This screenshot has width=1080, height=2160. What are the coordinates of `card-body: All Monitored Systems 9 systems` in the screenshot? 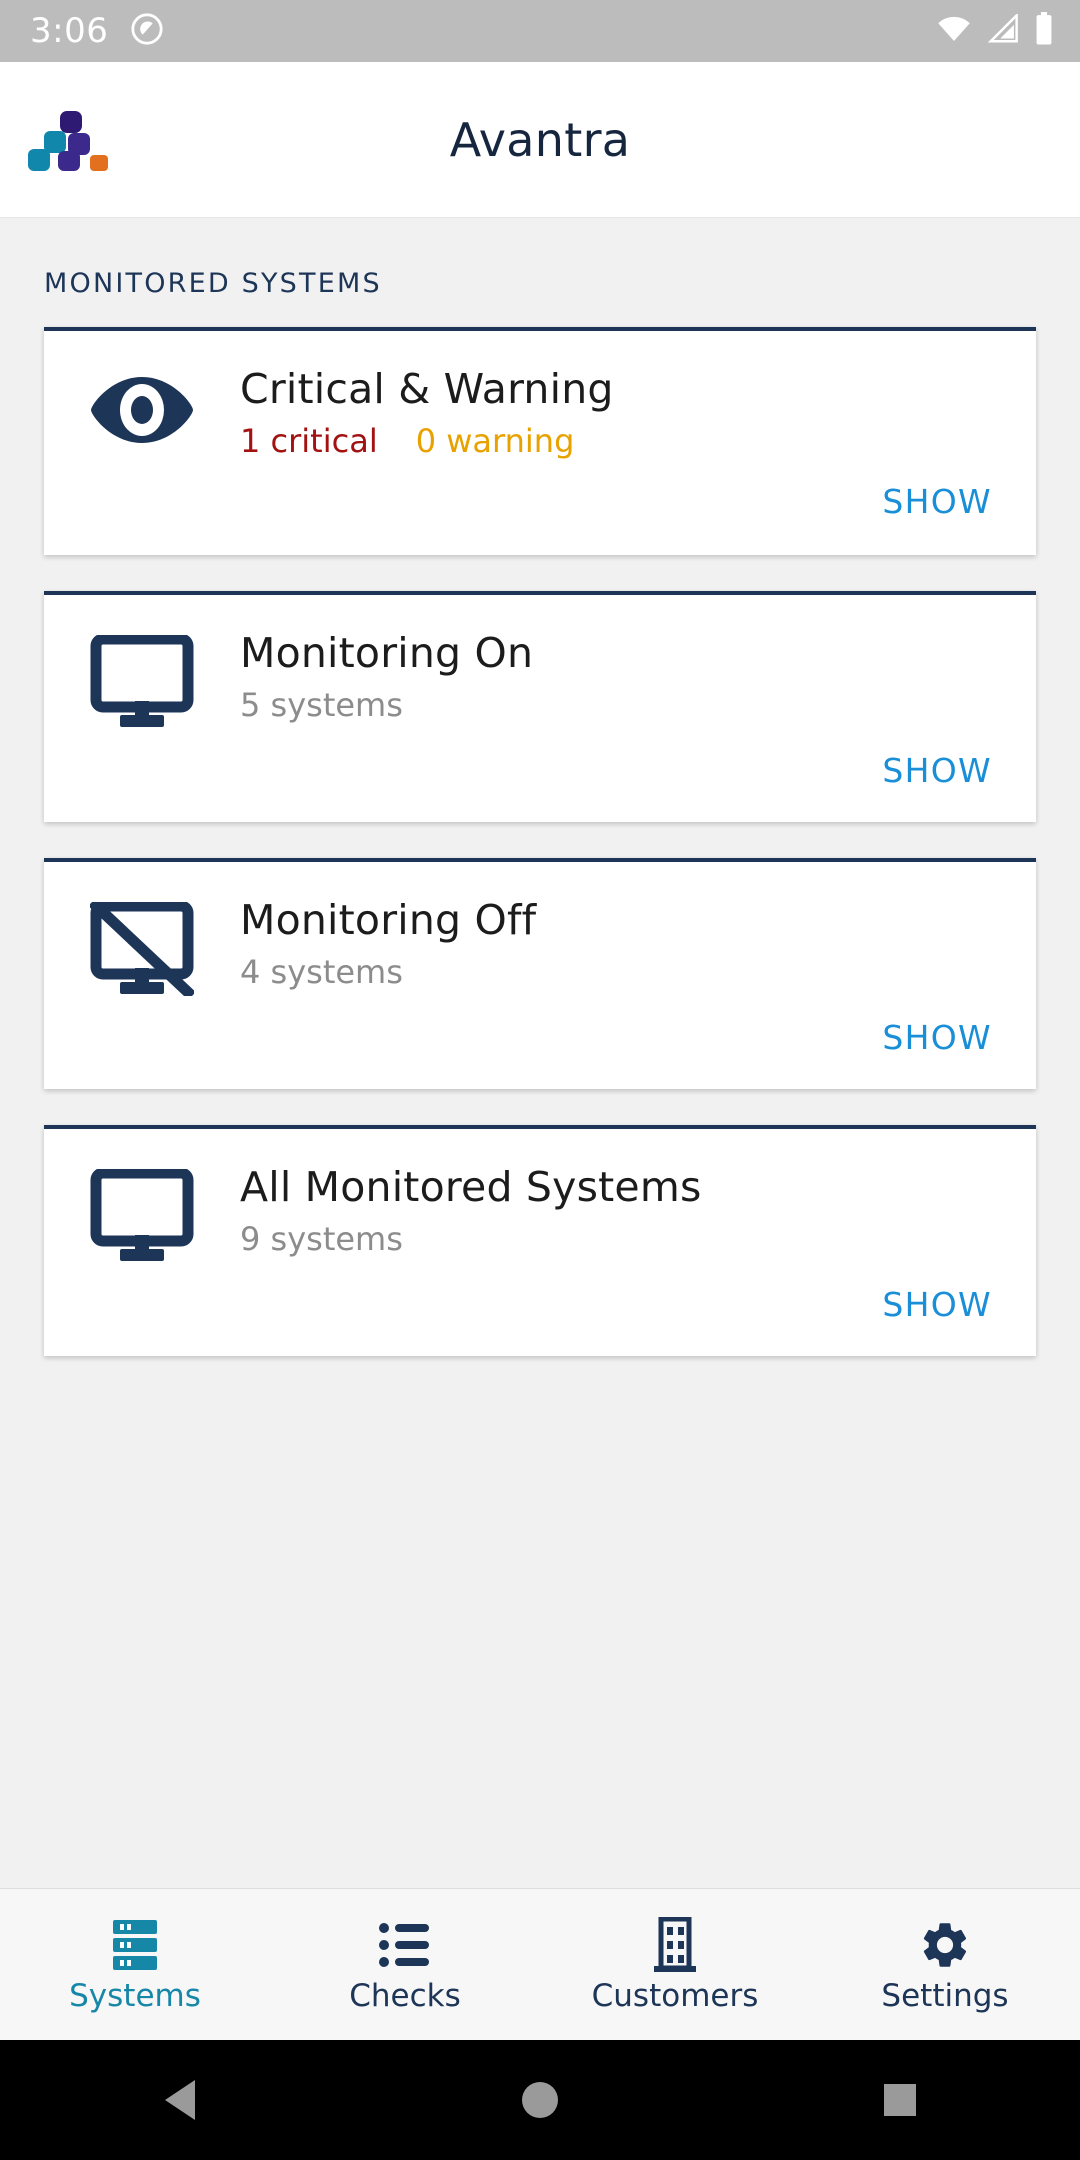 It's located at (540, 1196).